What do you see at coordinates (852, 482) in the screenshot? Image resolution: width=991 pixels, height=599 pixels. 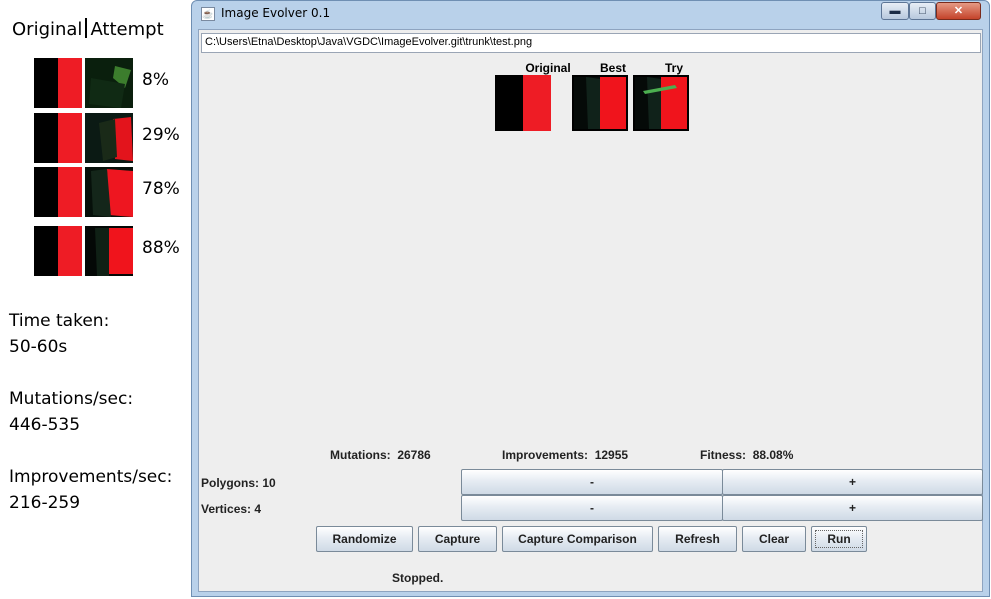 I see `polygons-increase-button: +` at bounding box center [852, 482].